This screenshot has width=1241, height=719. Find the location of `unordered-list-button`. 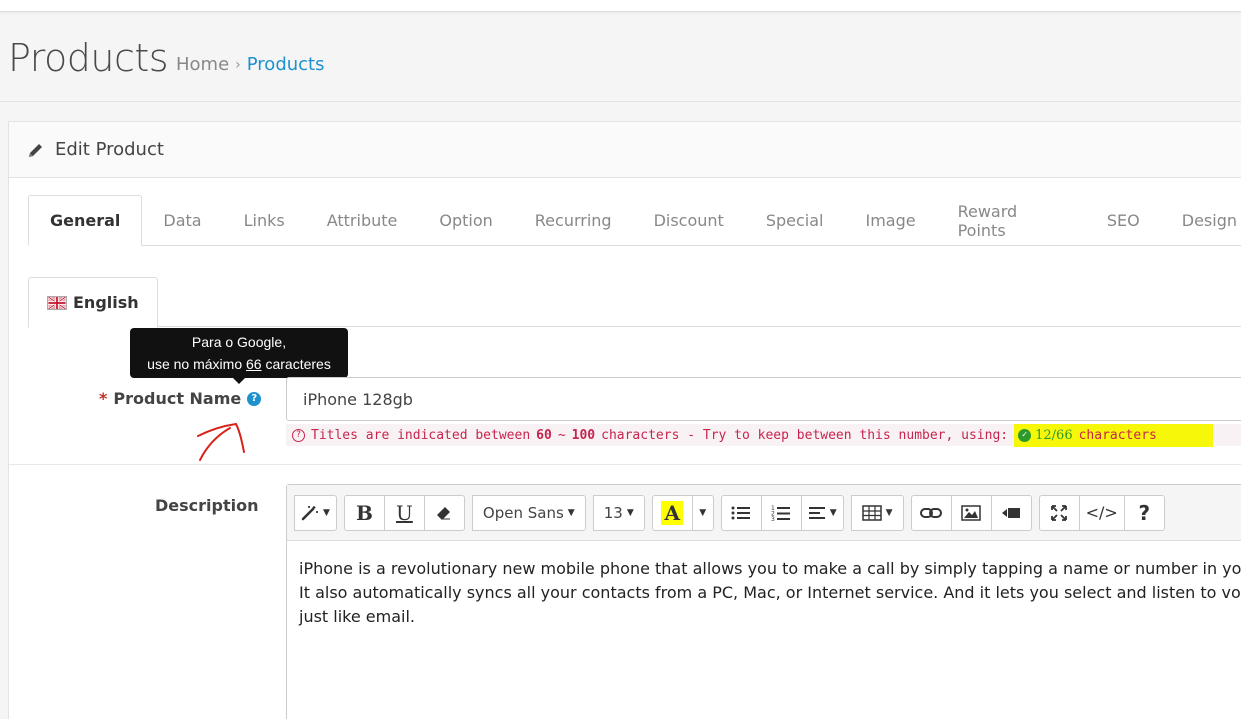

unordered-list-button is located at coordinates (741, 512).